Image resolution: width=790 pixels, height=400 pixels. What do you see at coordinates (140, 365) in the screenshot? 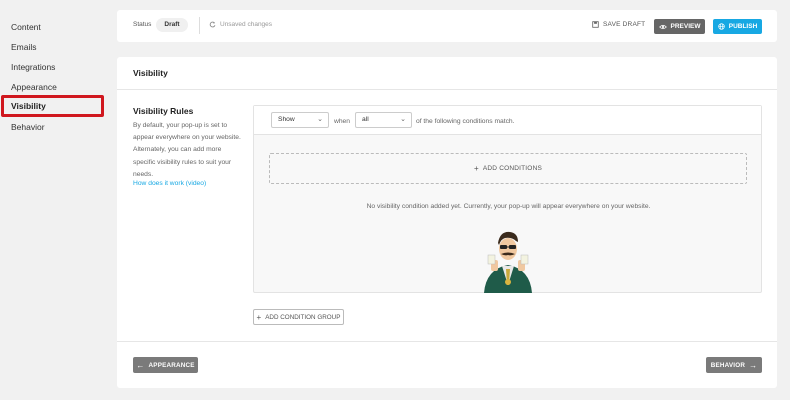
I see `arrow-left-icon: ←` at bounding box center [140, 365].